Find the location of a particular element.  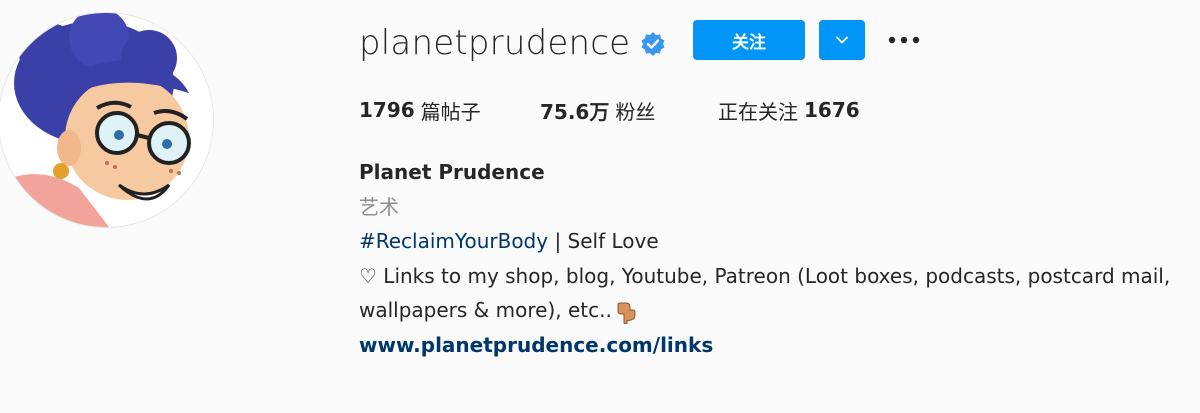

suggested-accounts-dropdown-button is located at coordinates (842, 40).